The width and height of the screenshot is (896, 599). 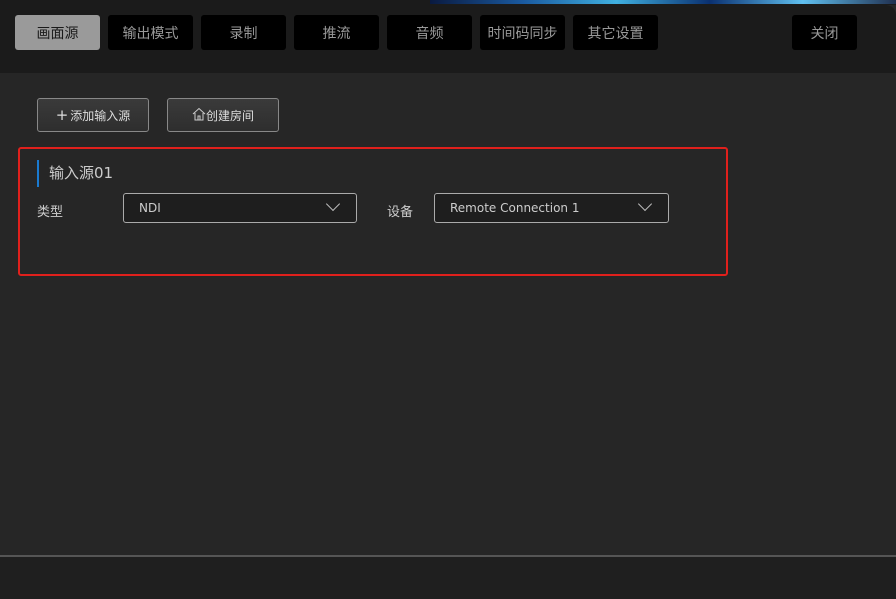 I want to click on tab-audio: 音频, so click(x=429, y=32).